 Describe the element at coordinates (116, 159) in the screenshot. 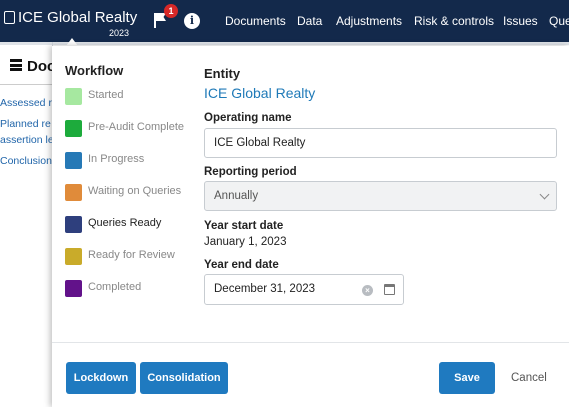

I see `workflow-item-label: In Progress` at that location.